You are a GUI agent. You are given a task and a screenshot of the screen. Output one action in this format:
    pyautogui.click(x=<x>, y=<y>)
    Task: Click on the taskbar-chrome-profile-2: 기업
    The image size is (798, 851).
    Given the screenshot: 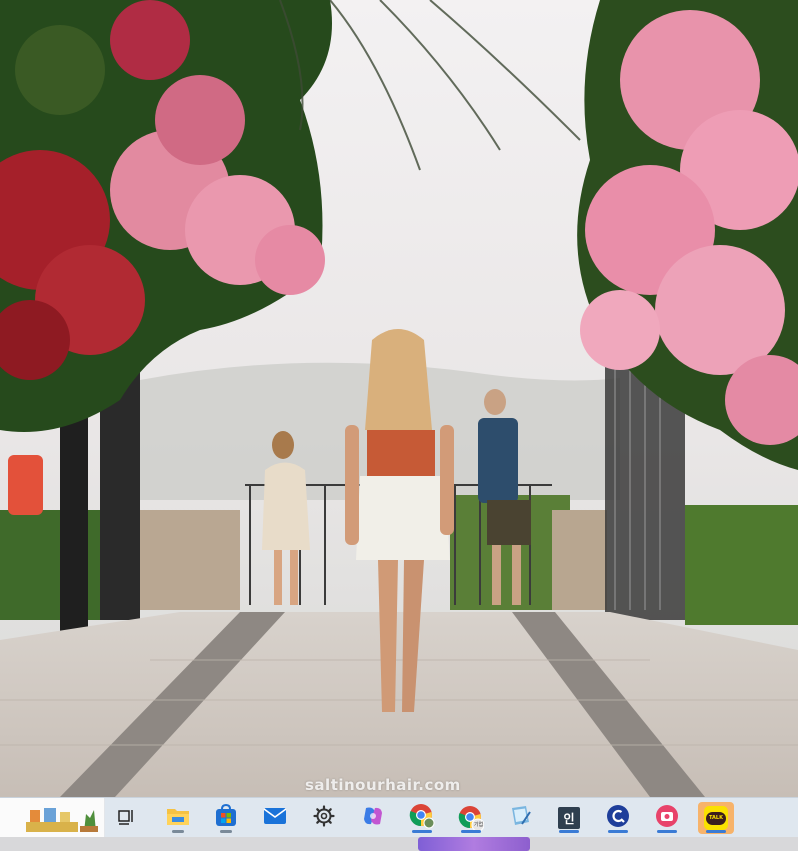 What is the action you would take?
    pyautogui.click(x=471, y=818)
    